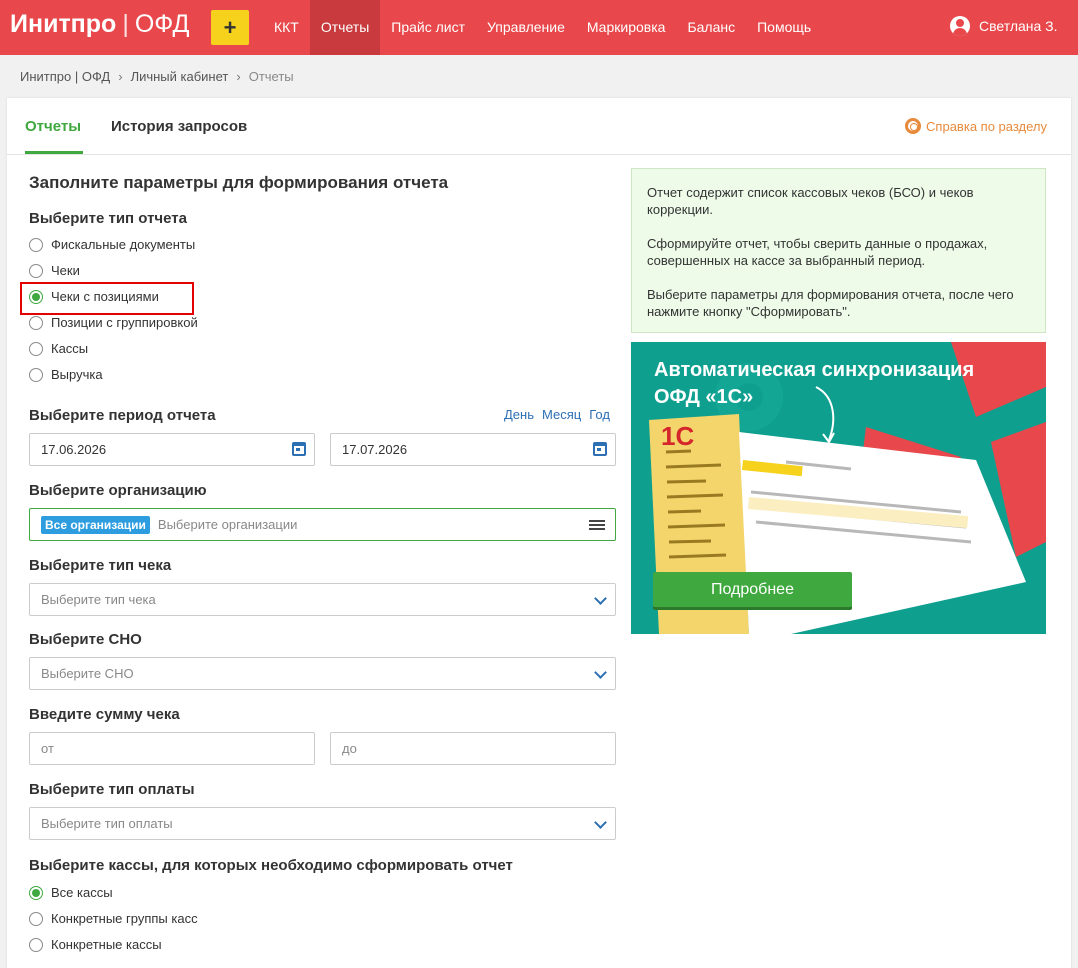  Describe the element at coordinates (230, 27) in the screenshot. I see `add-button: +` at that location.